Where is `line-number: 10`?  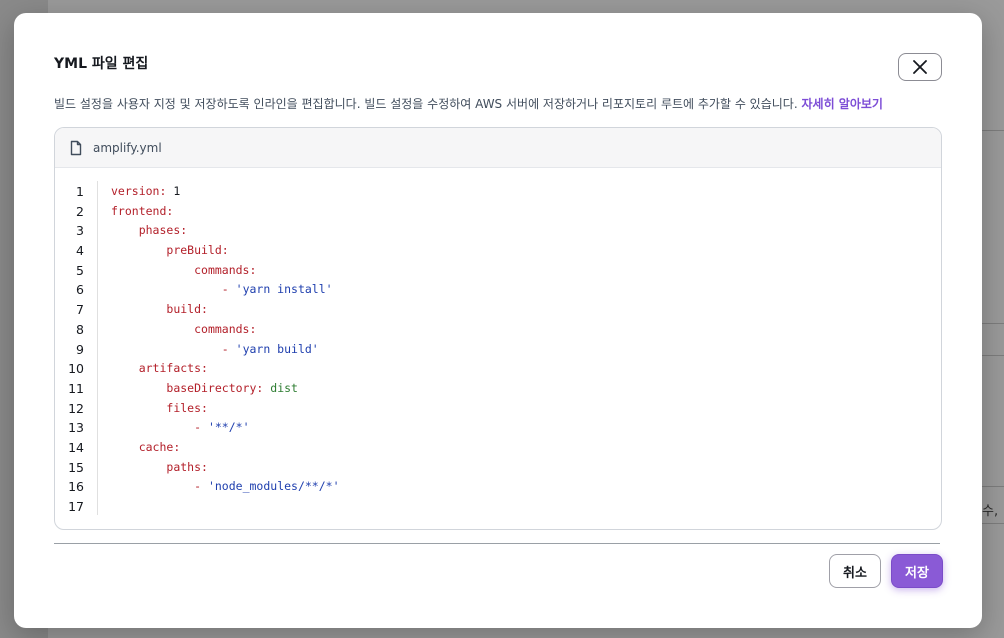
line-number: 10 is located at coordinates (76, 369).